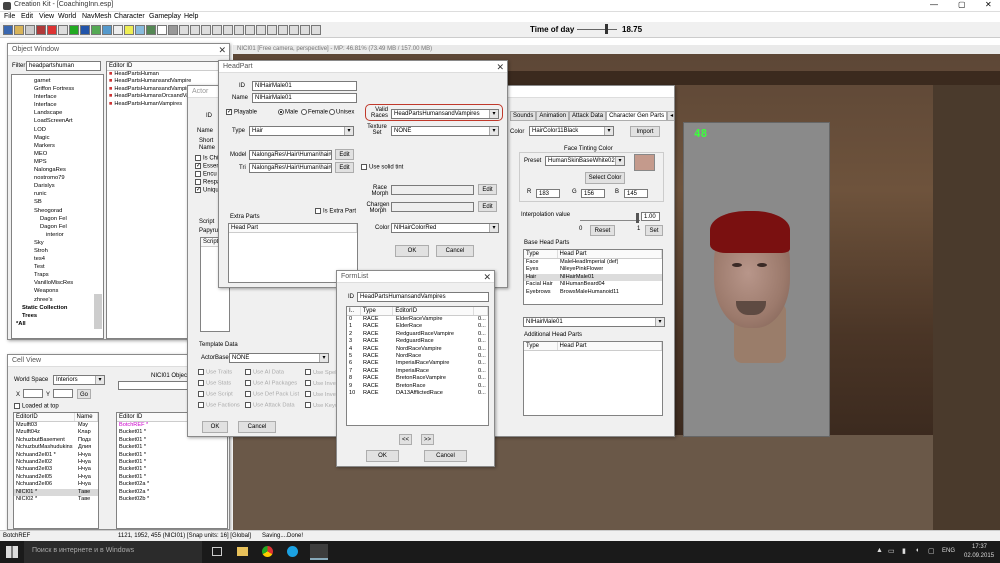 The width and height of the screenshot is (1000, 563). What do you see at coordinates (293, 228) in the screenshot?
I see `extra-parts-header: Head Part` at bounding box center [293, 228].